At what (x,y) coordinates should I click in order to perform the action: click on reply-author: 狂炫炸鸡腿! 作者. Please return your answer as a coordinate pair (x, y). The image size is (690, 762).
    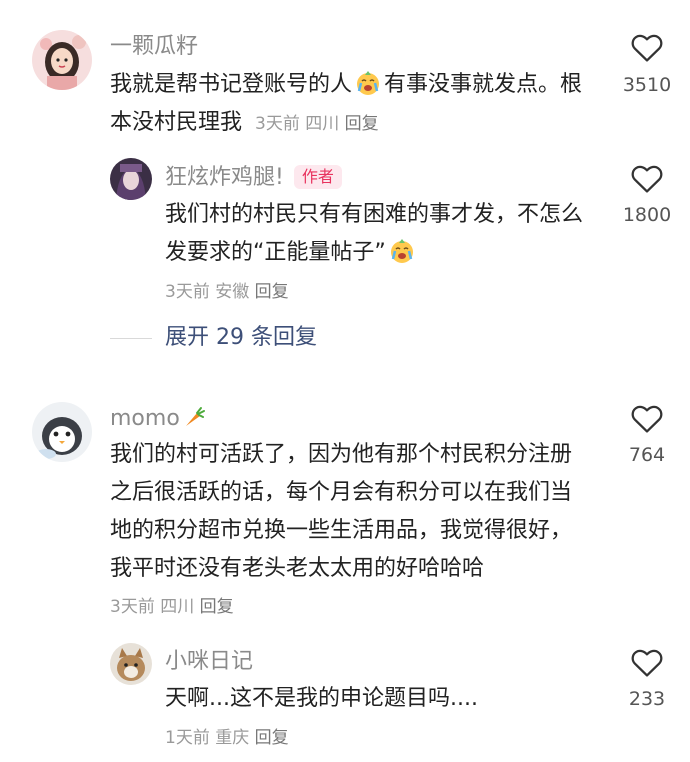
    Looking at the image, I should click on (253, 178).